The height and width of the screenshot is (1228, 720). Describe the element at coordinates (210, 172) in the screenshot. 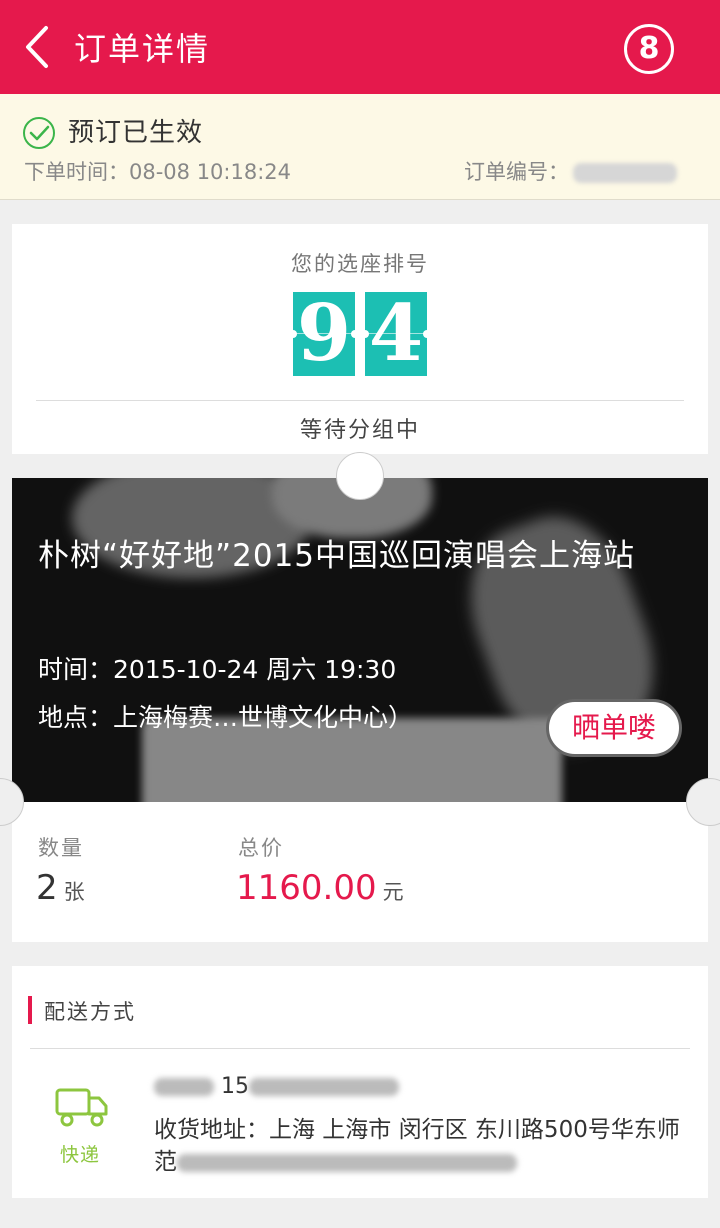

I see `order-time-value: 08-08 10:18:24` at that location.